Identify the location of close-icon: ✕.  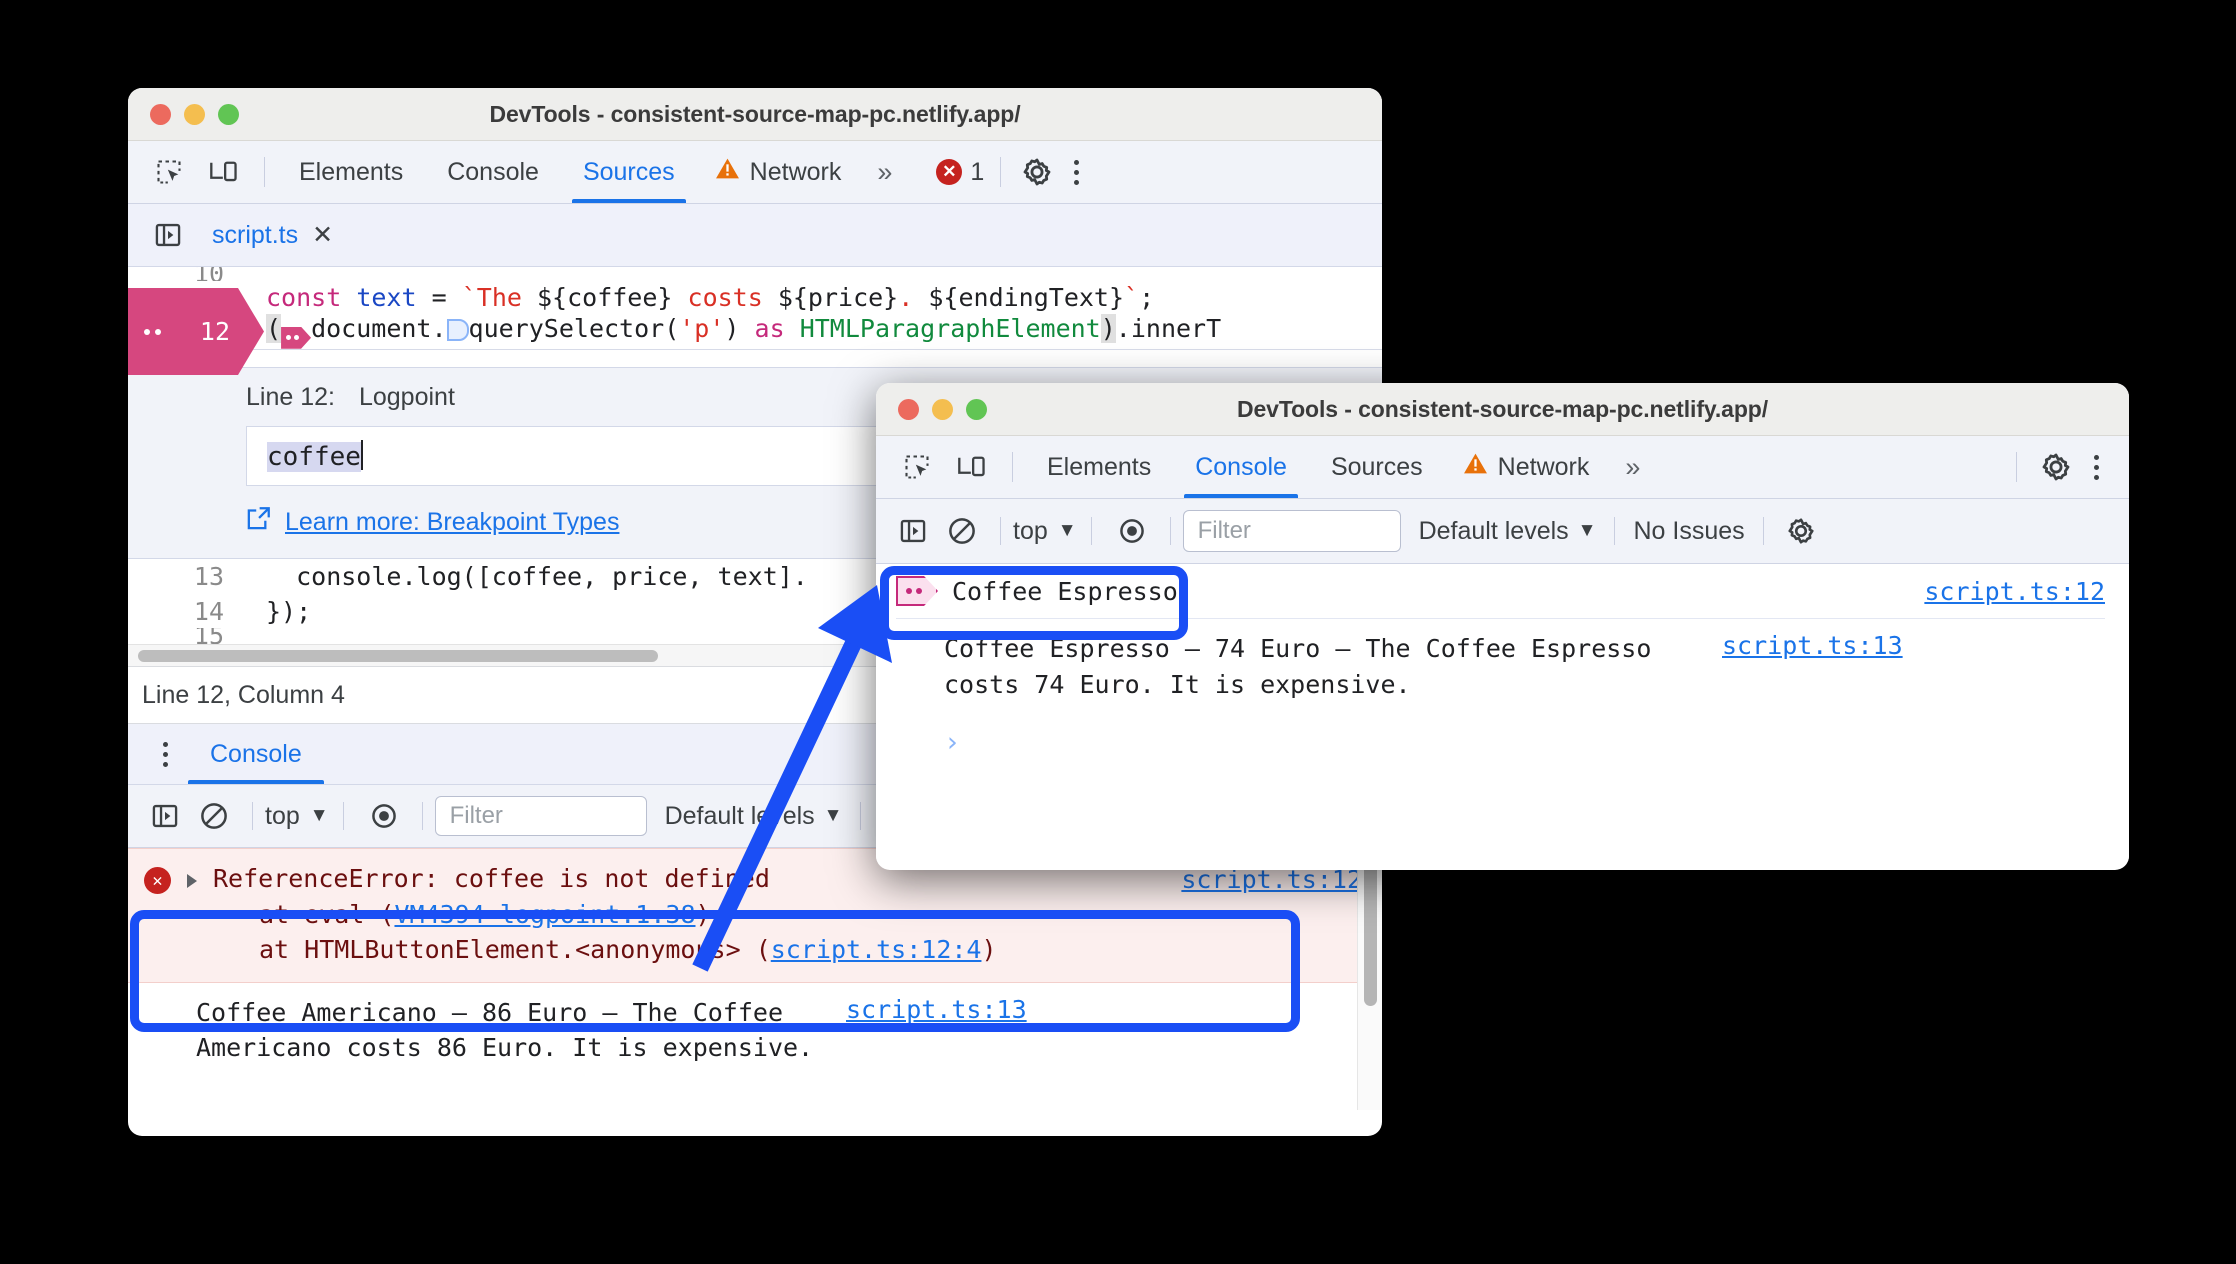
(322, 235).